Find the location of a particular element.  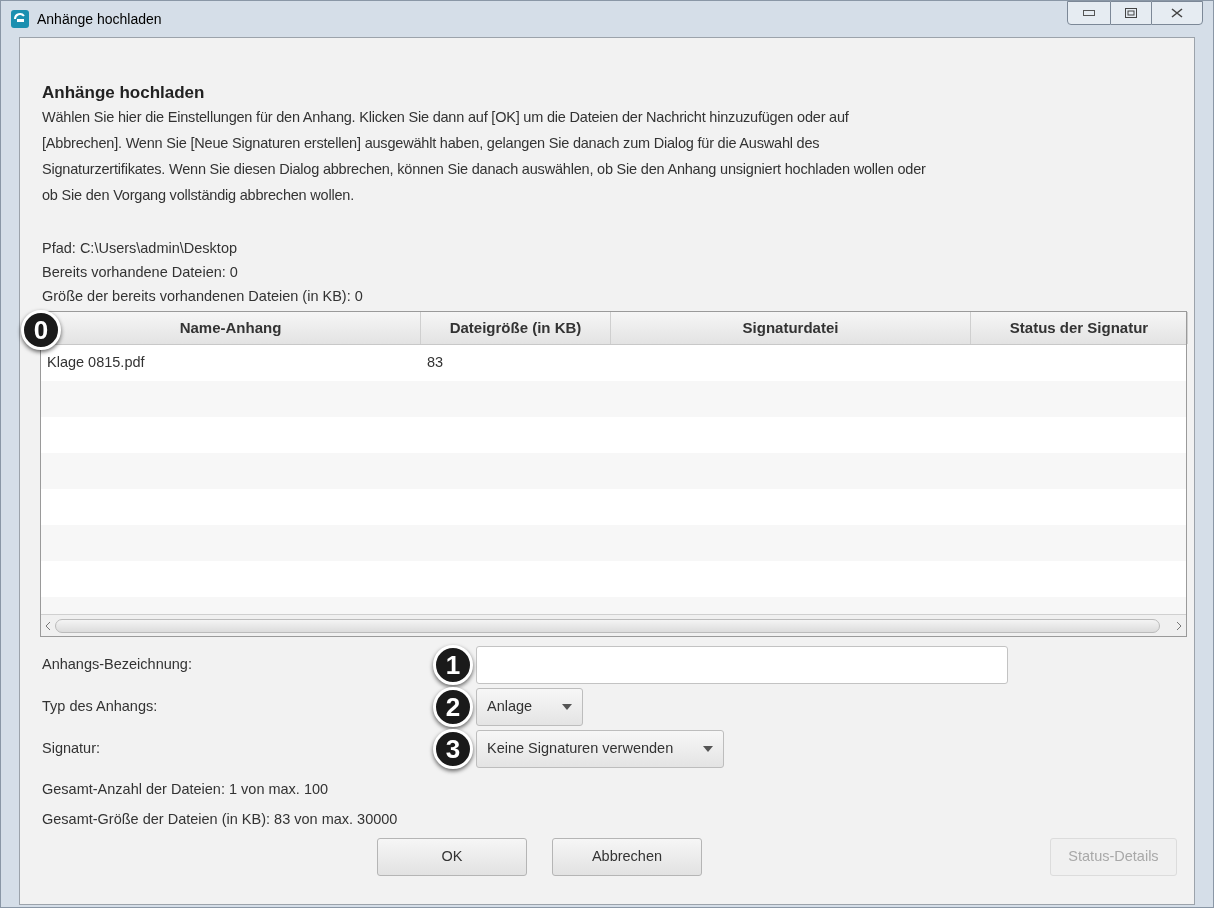

horizontal-scrollbar is located at coordinates (613, 625).